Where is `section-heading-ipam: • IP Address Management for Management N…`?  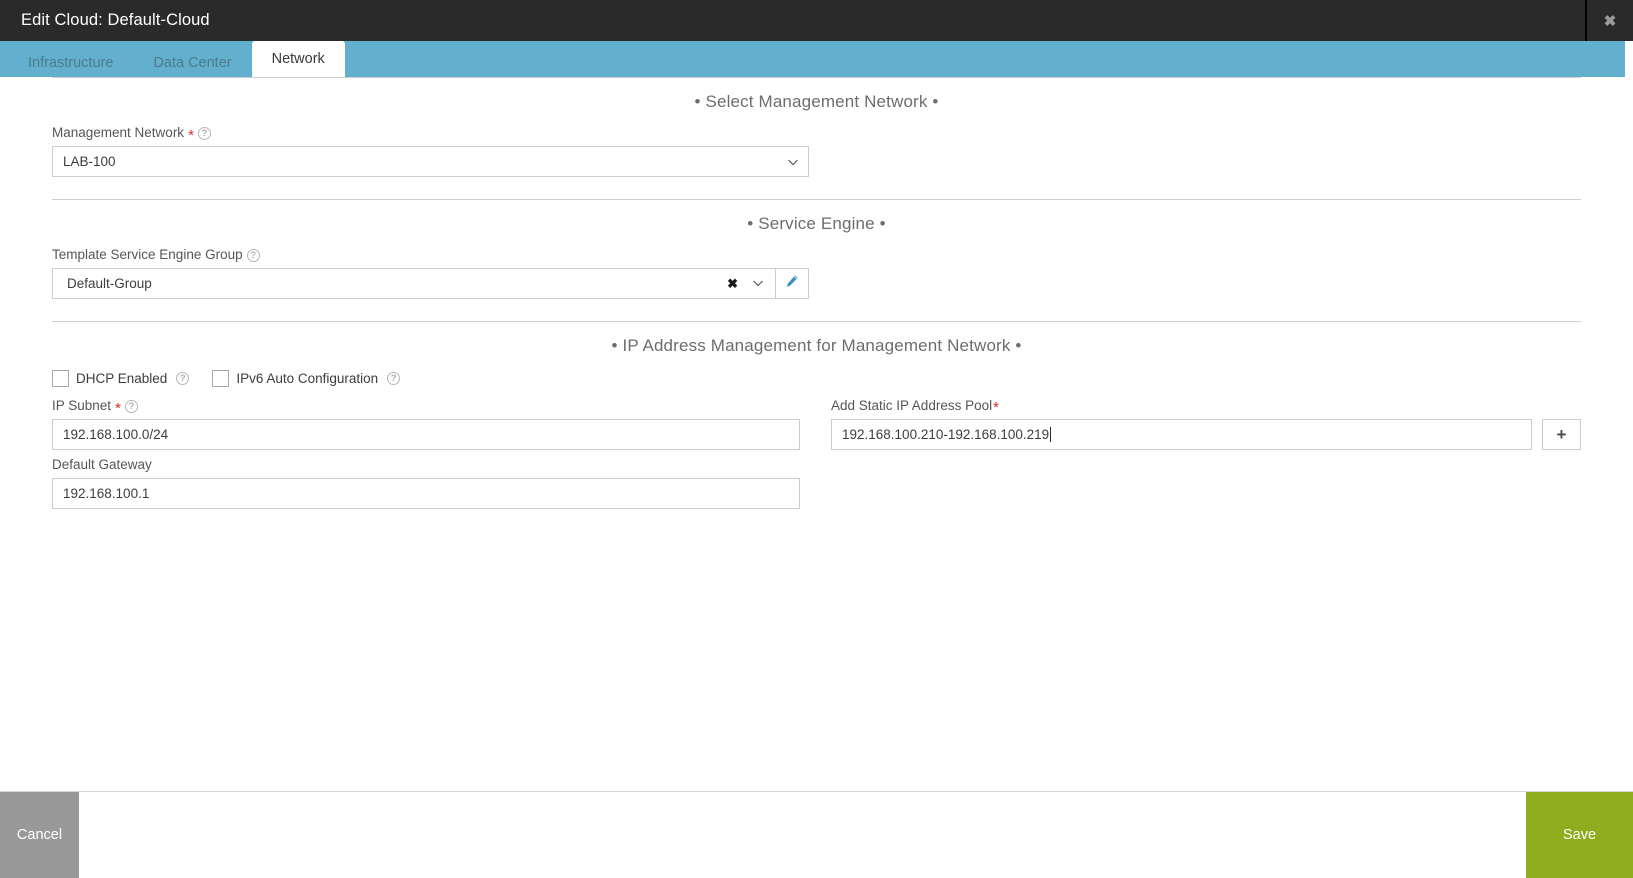 section-heading-ipam: • IP Address Management for Management N… is located at coordinates (816, 345).